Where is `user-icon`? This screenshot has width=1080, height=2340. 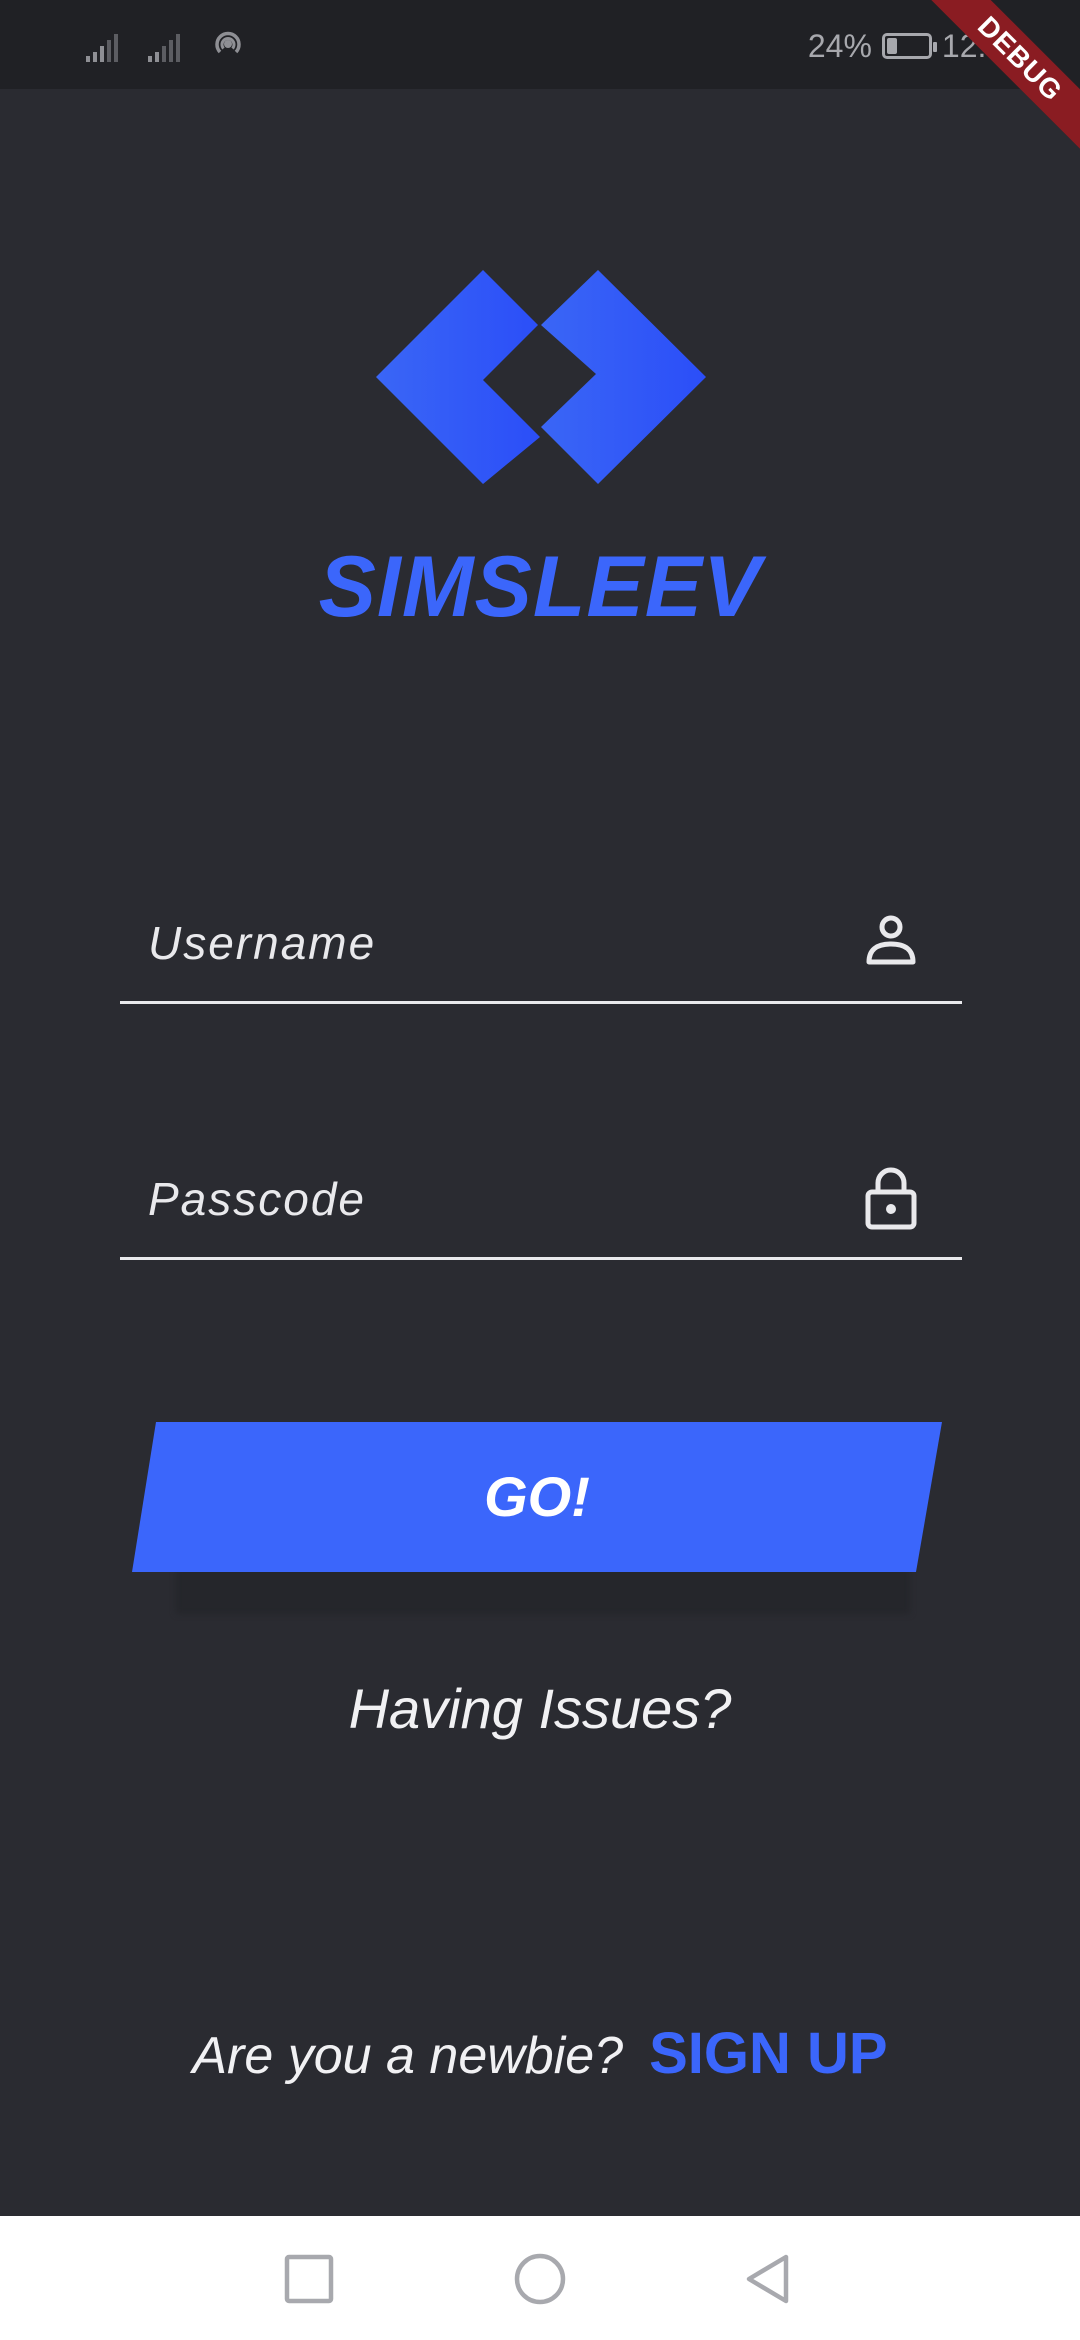 user-icon is located at coordinates (891, 940).